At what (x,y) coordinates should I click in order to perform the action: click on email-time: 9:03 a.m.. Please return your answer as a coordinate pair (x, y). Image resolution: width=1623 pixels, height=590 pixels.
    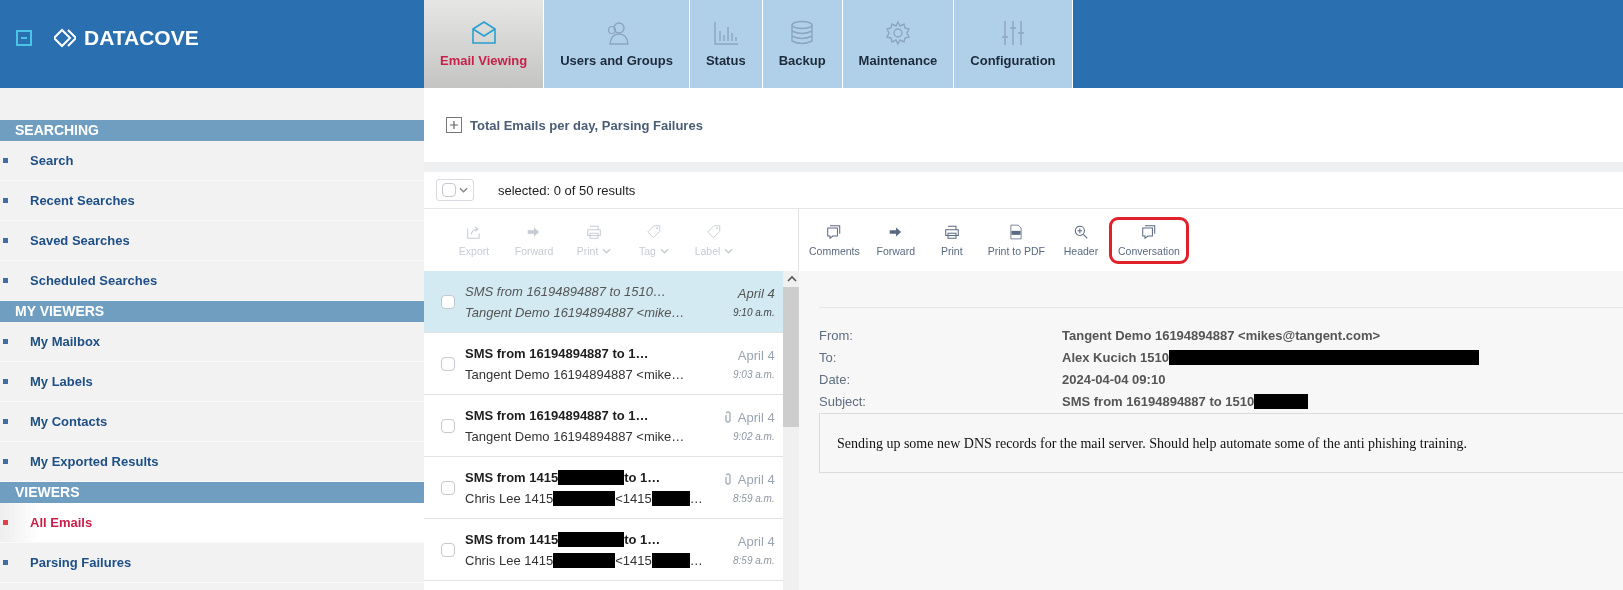
    Looking at the image, I should click on (754, 374).